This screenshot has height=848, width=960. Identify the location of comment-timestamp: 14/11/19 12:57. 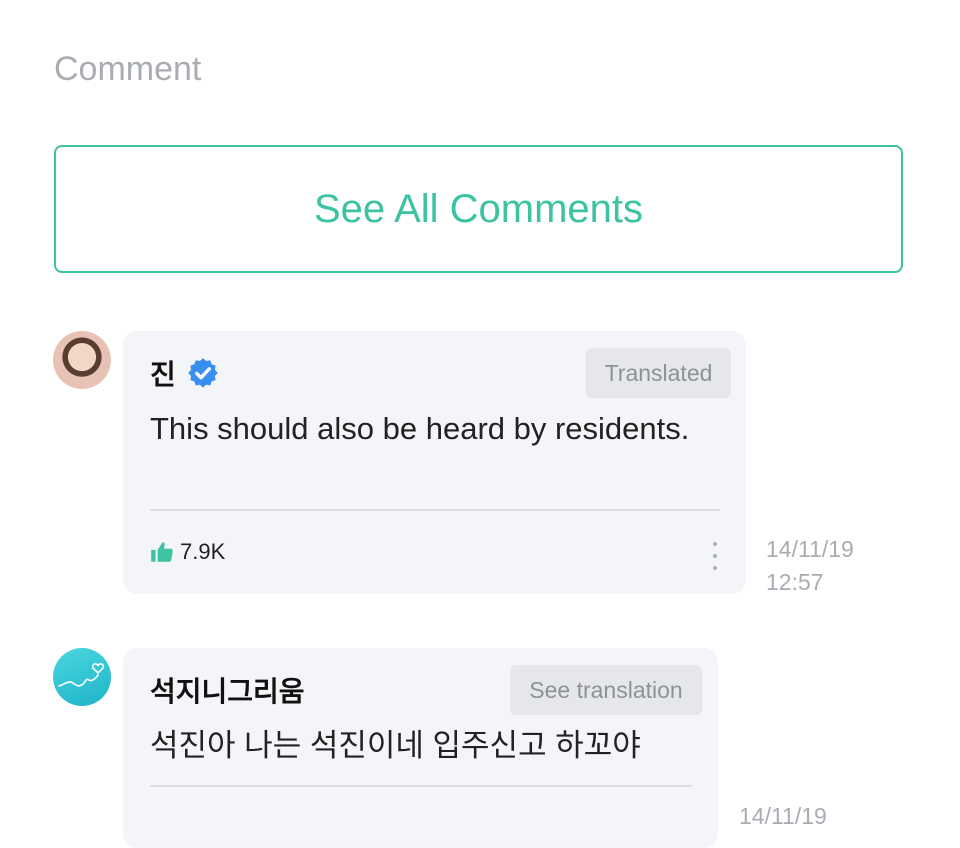
(810, 566).